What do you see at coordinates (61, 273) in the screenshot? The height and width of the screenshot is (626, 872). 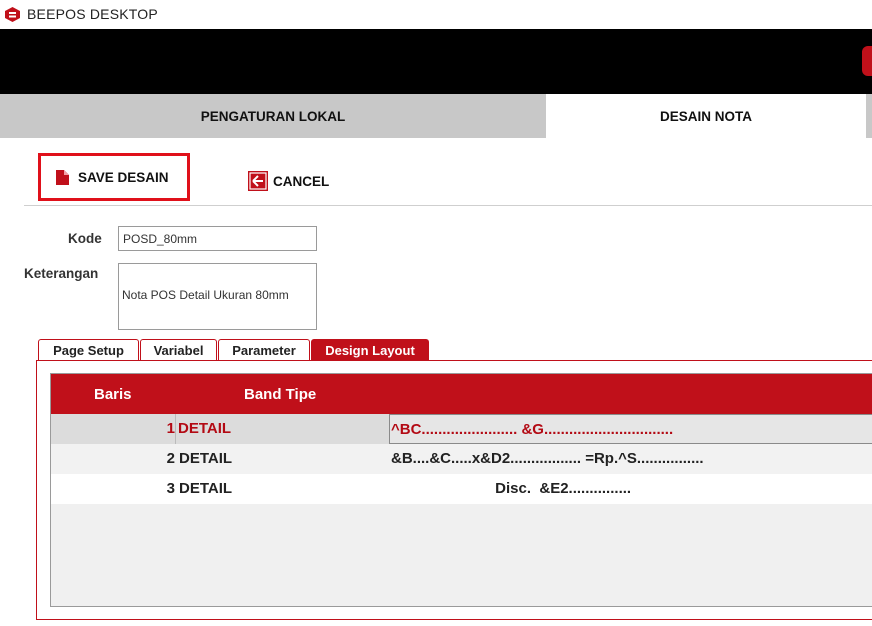 I see `keterangan-label: Keterangan` at bounding box center [61, 273].